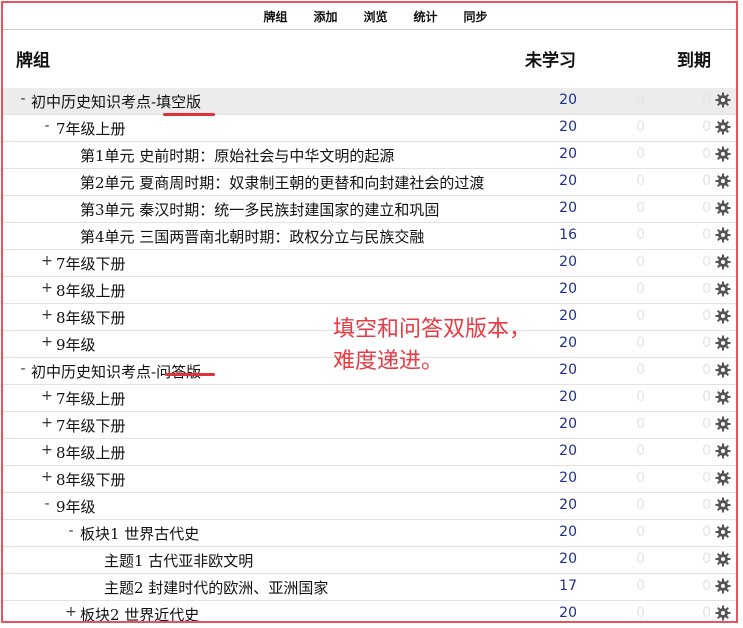 Image resolution: width=743 pixels, height=628 pixels. Describe the element at coordinates (375, 16) in the screenshot. I see `tab-browse: 浏览` at that location.